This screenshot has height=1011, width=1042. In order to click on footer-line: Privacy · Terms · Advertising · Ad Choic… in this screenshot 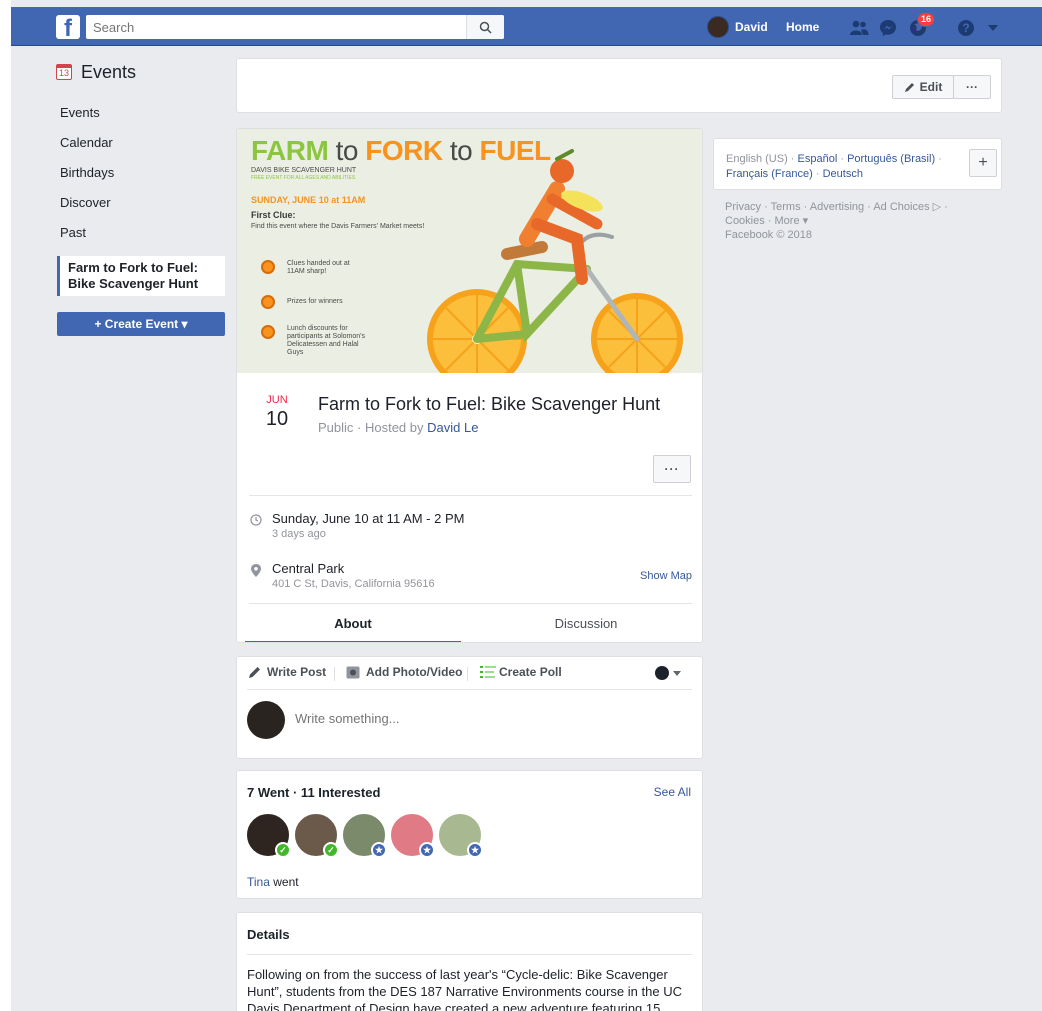, I will do `click(860, 207)`.